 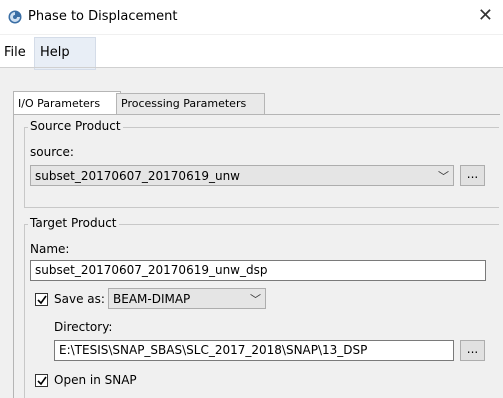 I want to click on tab-io-parameters: I/O Parameters, so click(x=67, y=103).